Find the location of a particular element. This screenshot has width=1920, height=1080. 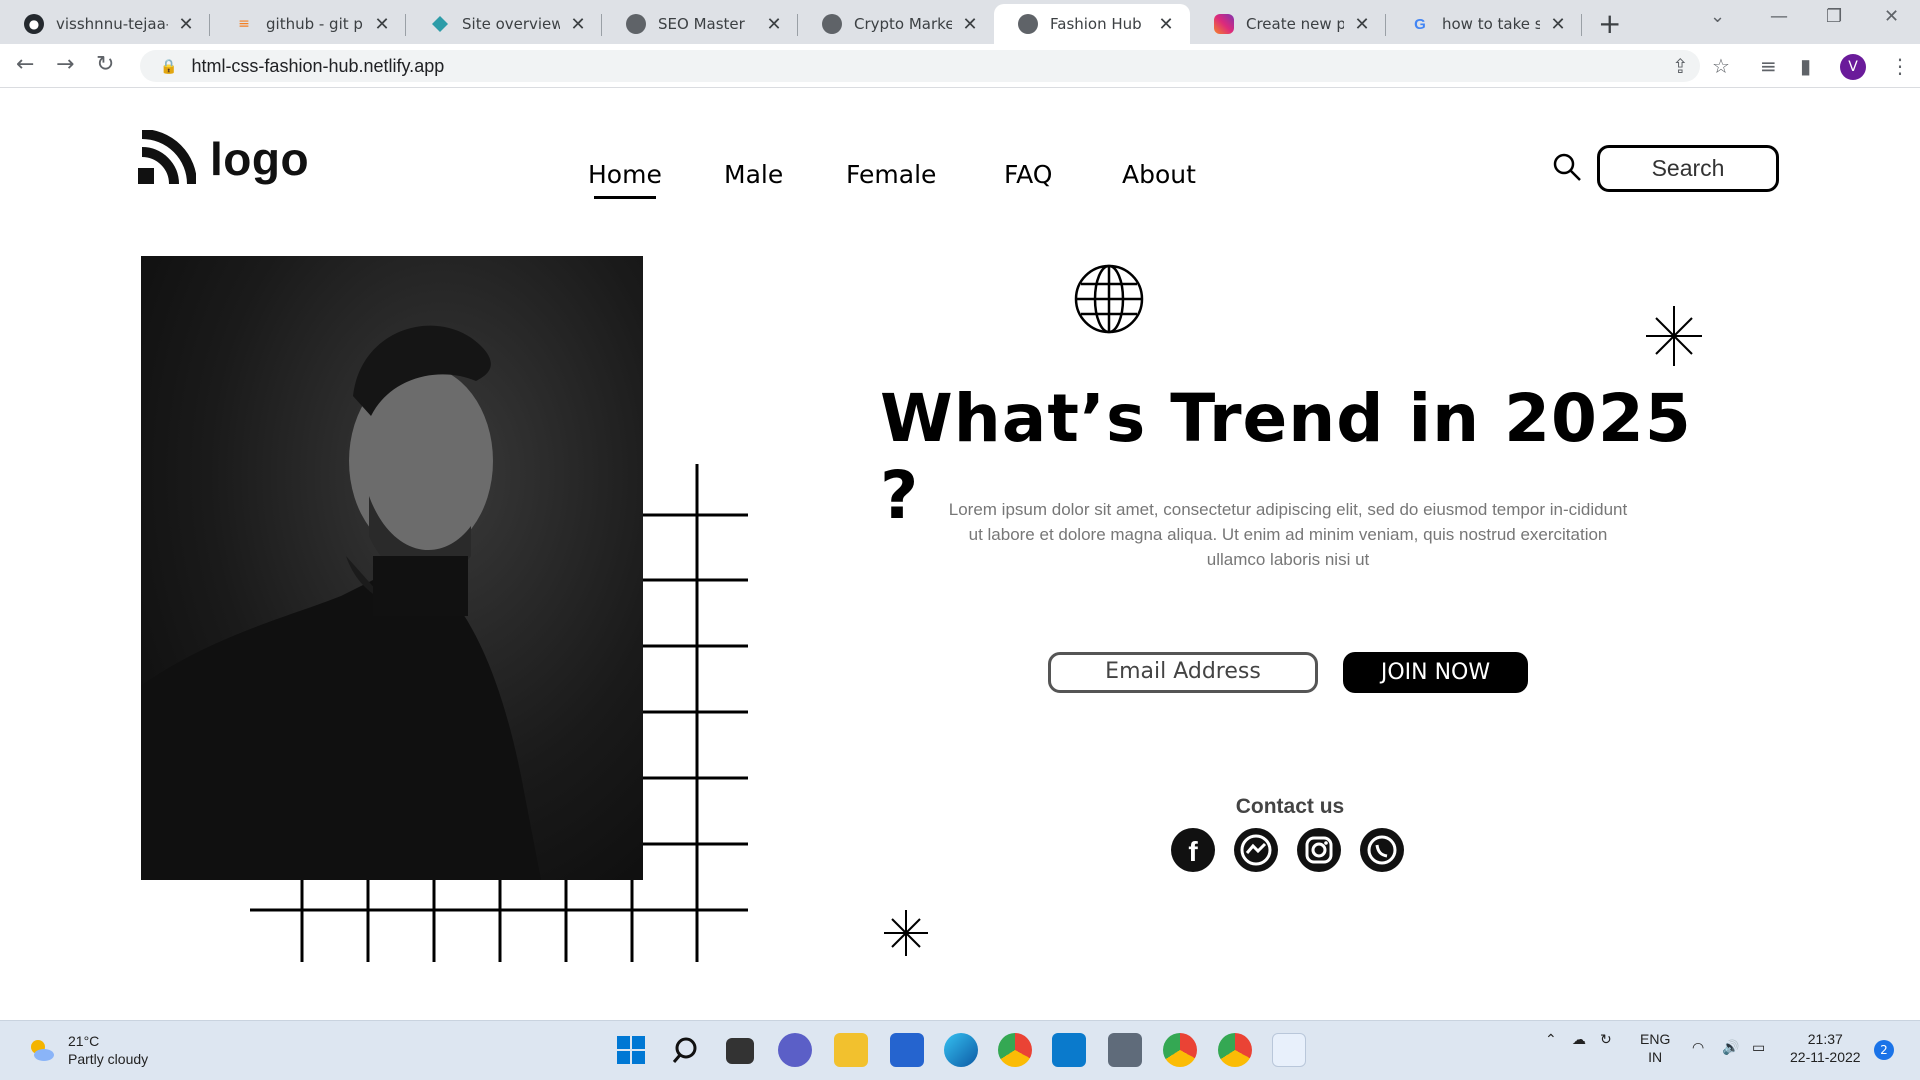

clock: 21:37 22-11-2022 is located at coordinates (1825, 1048).